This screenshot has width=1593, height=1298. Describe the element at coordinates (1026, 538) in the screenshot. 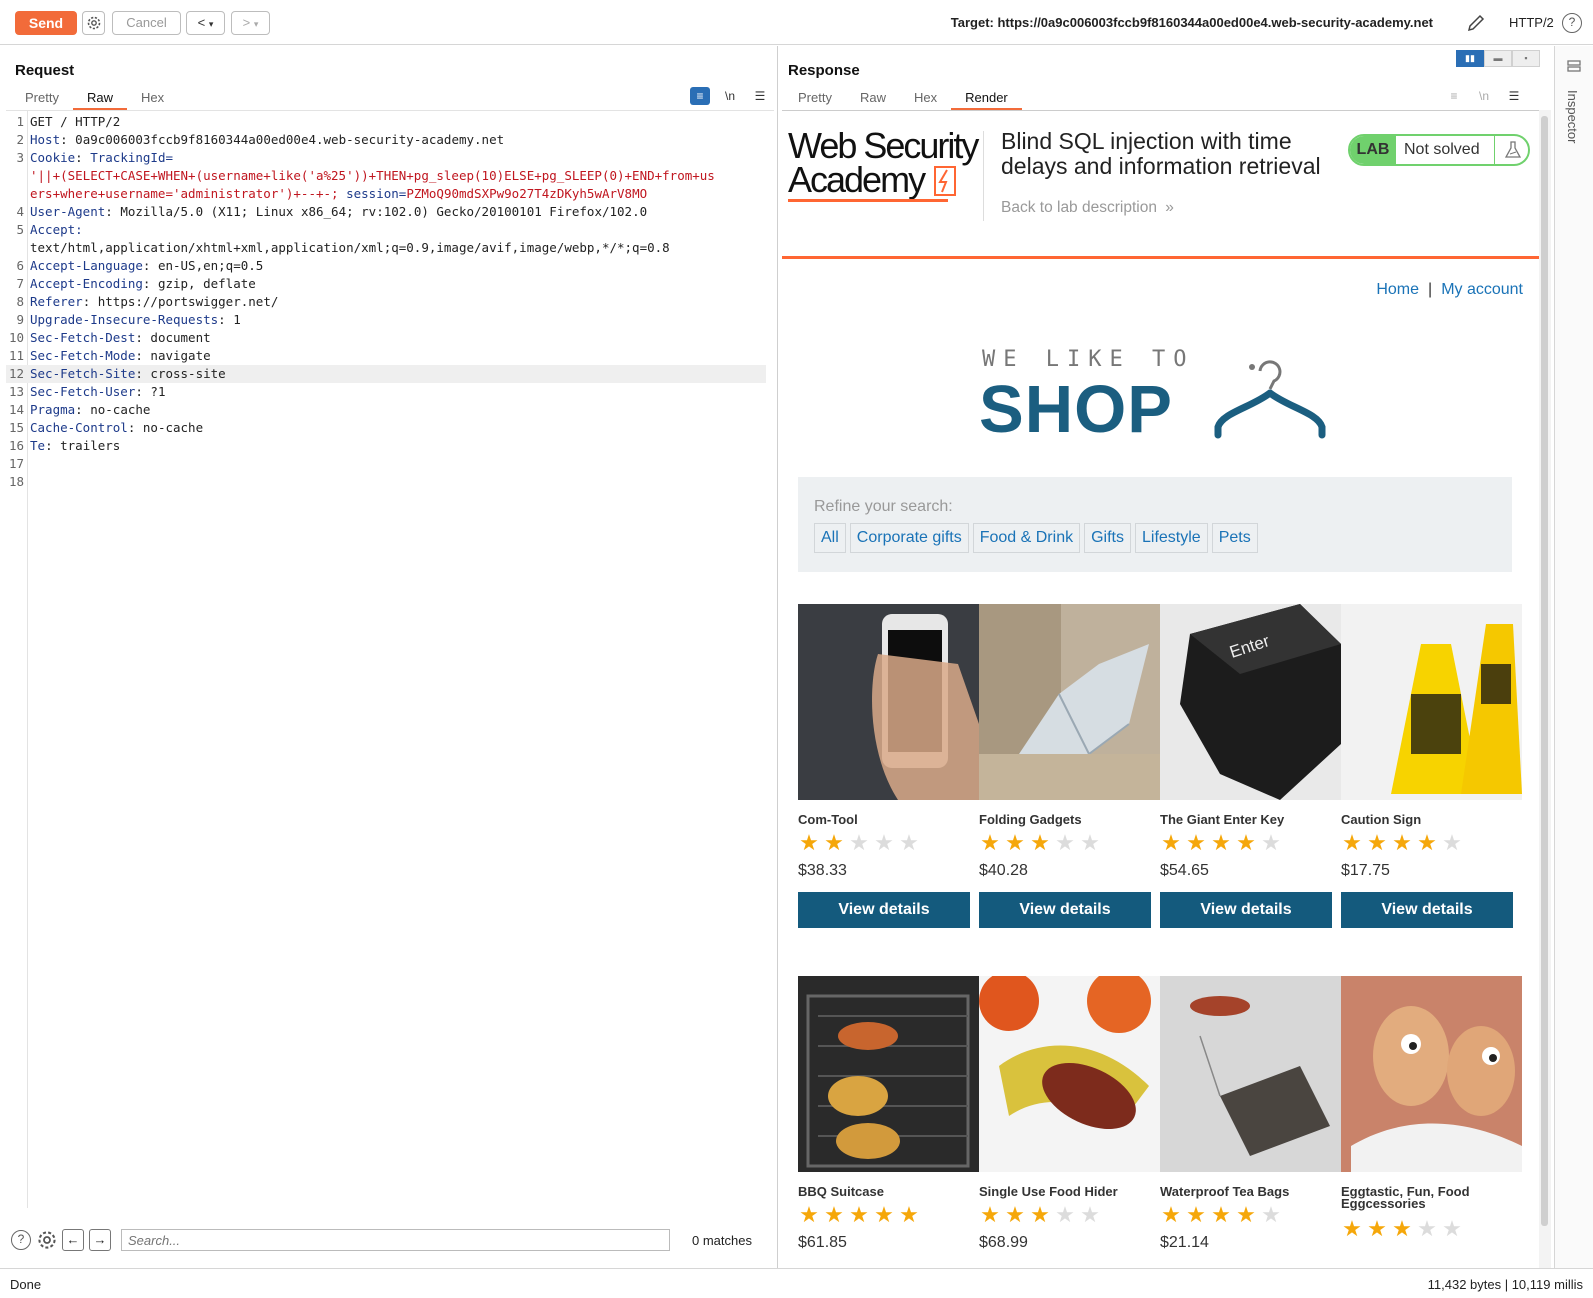

I see `filter-food-drink: Food & Drink` at that location.